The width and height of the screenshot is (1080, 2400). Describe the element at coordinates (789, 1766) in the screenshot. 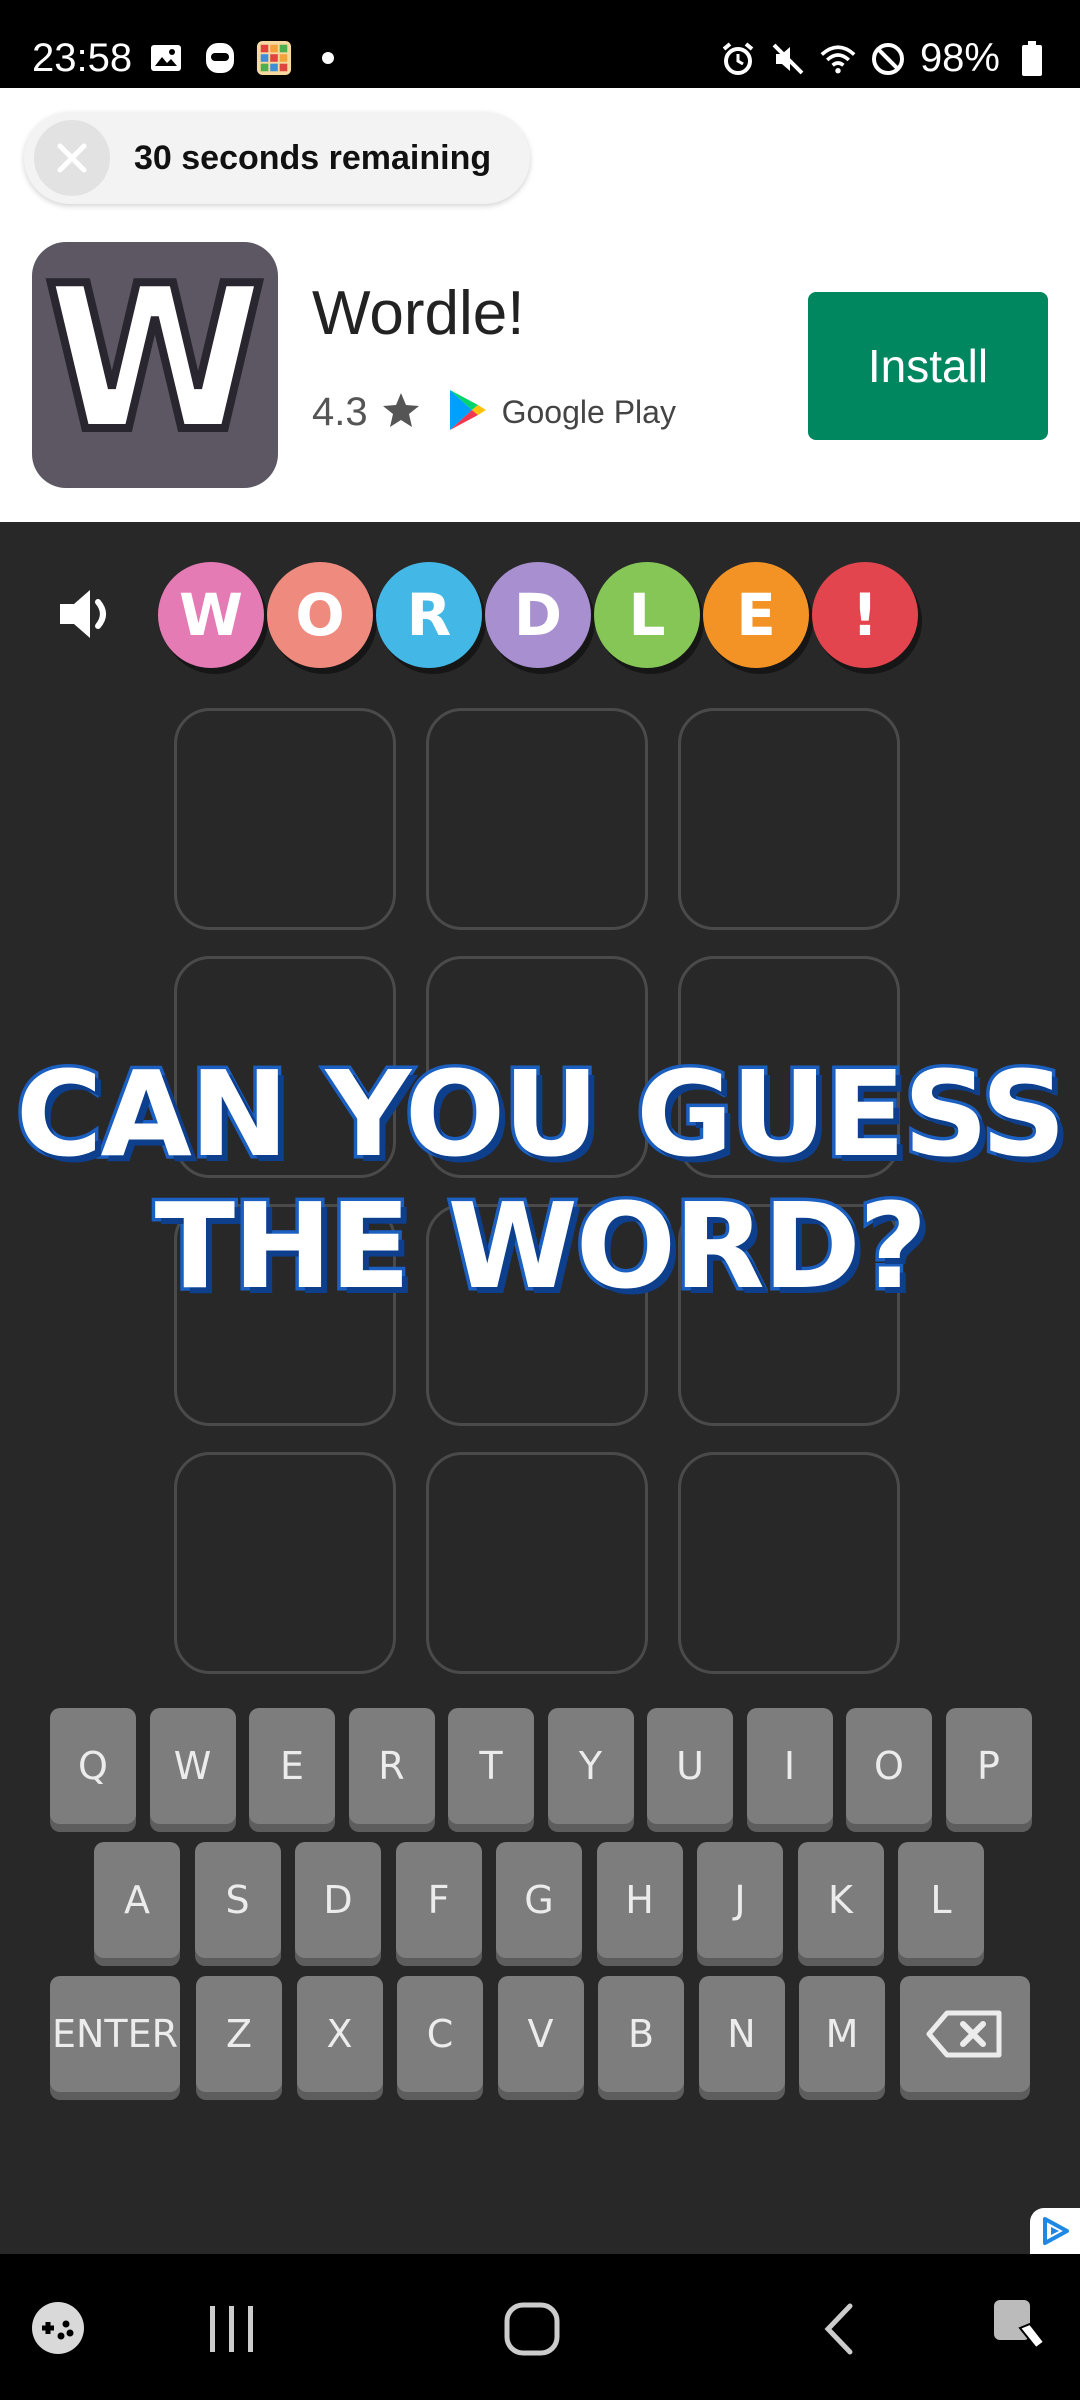

I see `key-i: I` at that location.